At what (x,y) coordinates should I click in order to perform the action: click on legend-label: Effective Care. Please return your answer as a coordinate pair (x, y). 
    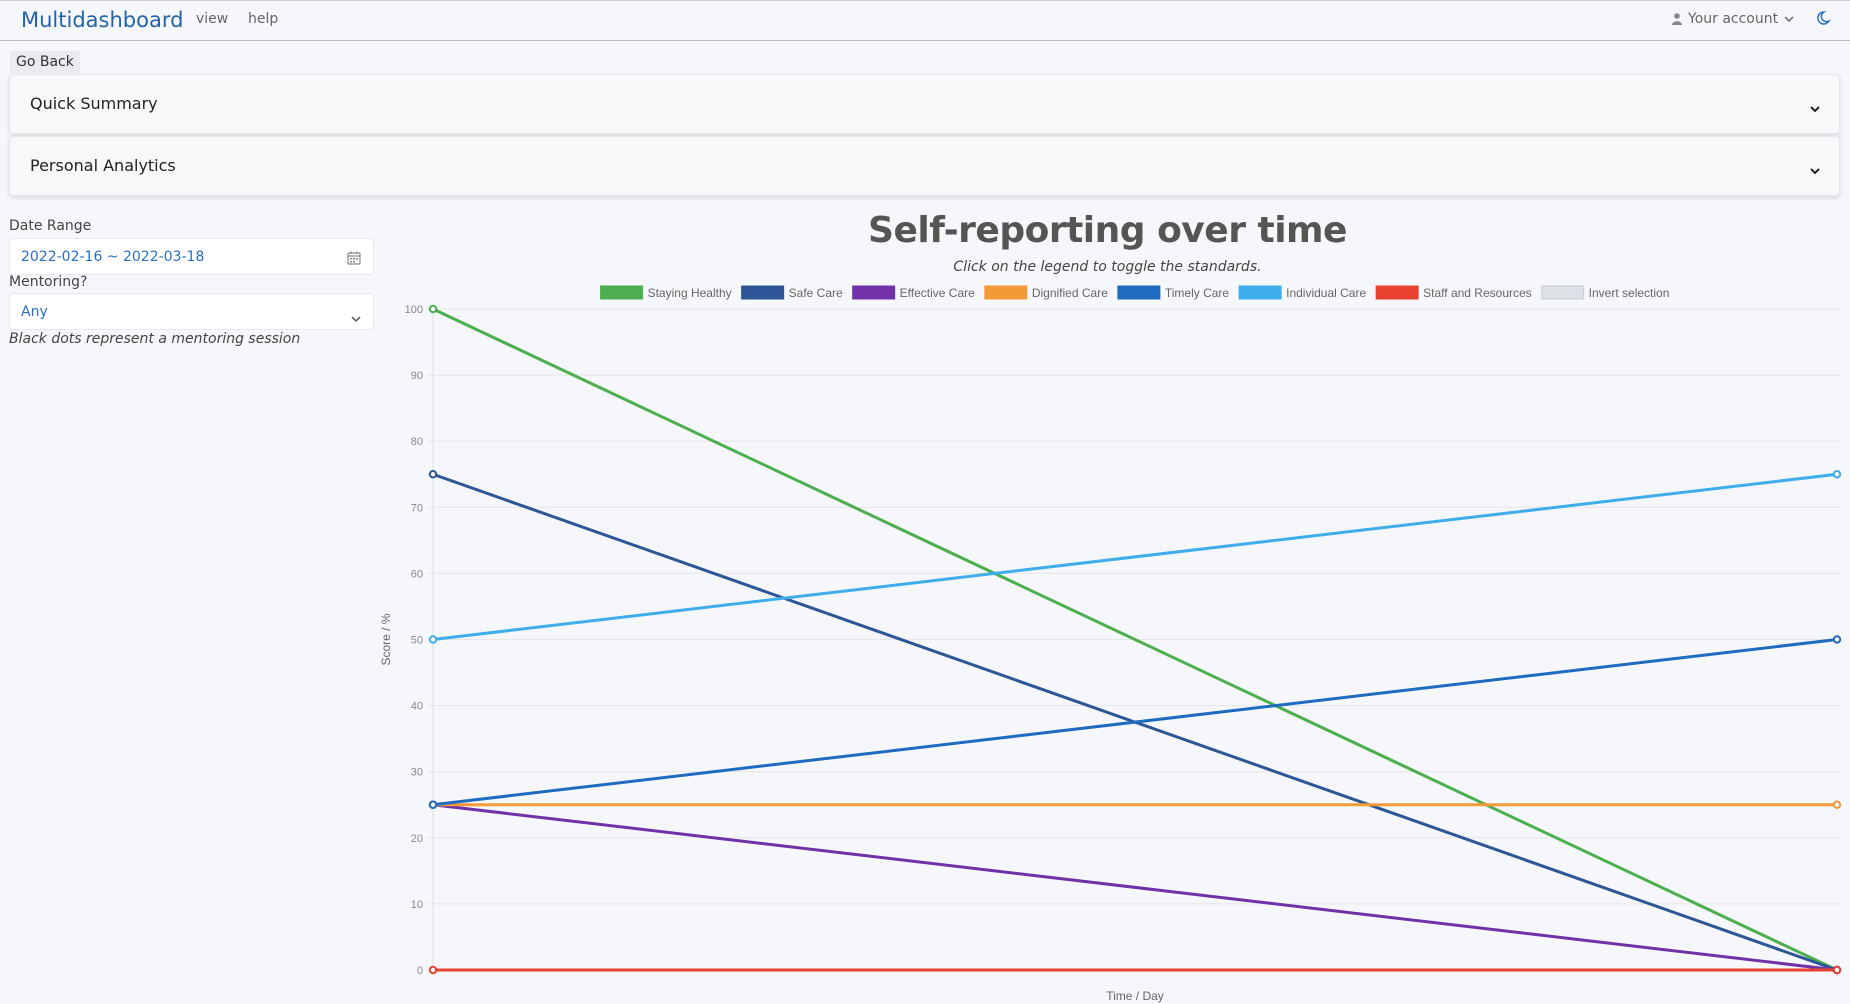
    Looking at the image, I should click on (937, 293).